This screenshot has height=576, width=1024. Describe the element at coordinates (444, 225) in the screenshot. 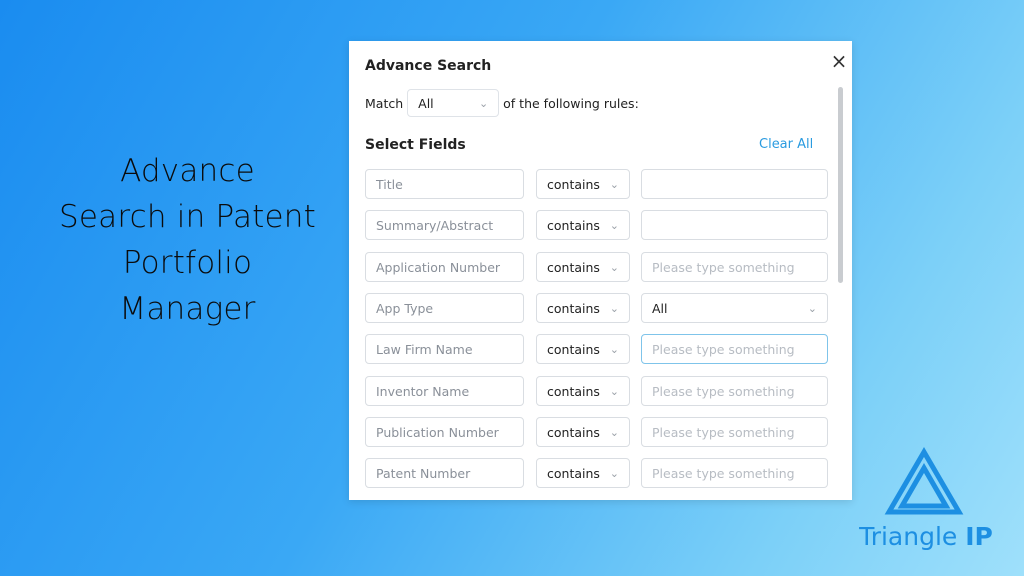

I see `field-name-input: Summary/Abstract` at that location.